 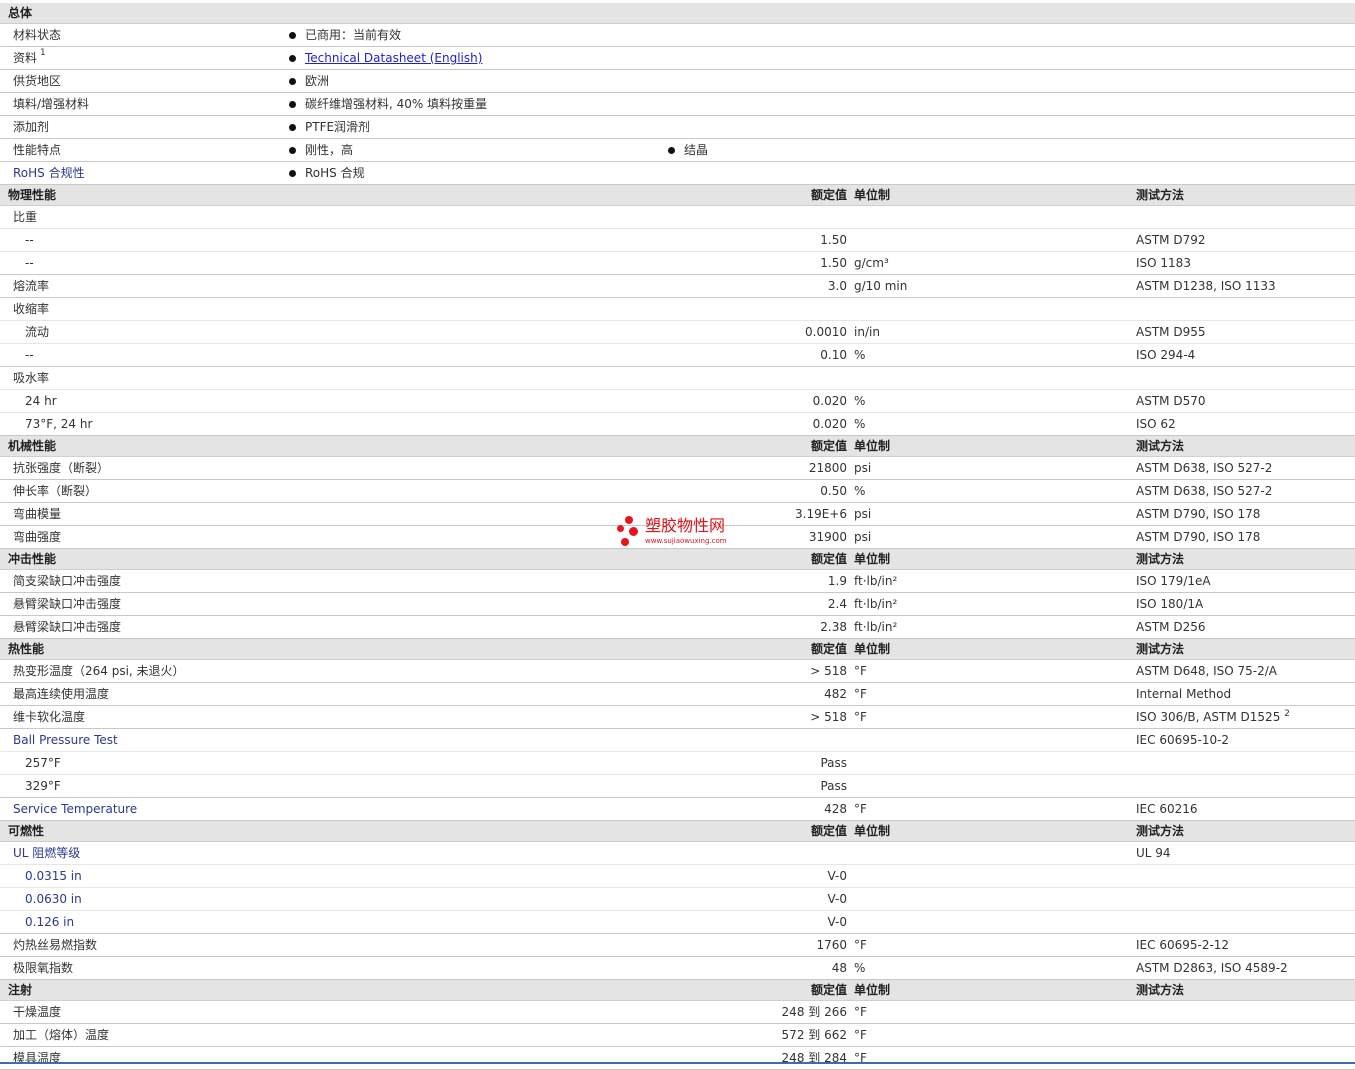 I want to click on property-label: 0.0630 in, so click(x=53, y=899).